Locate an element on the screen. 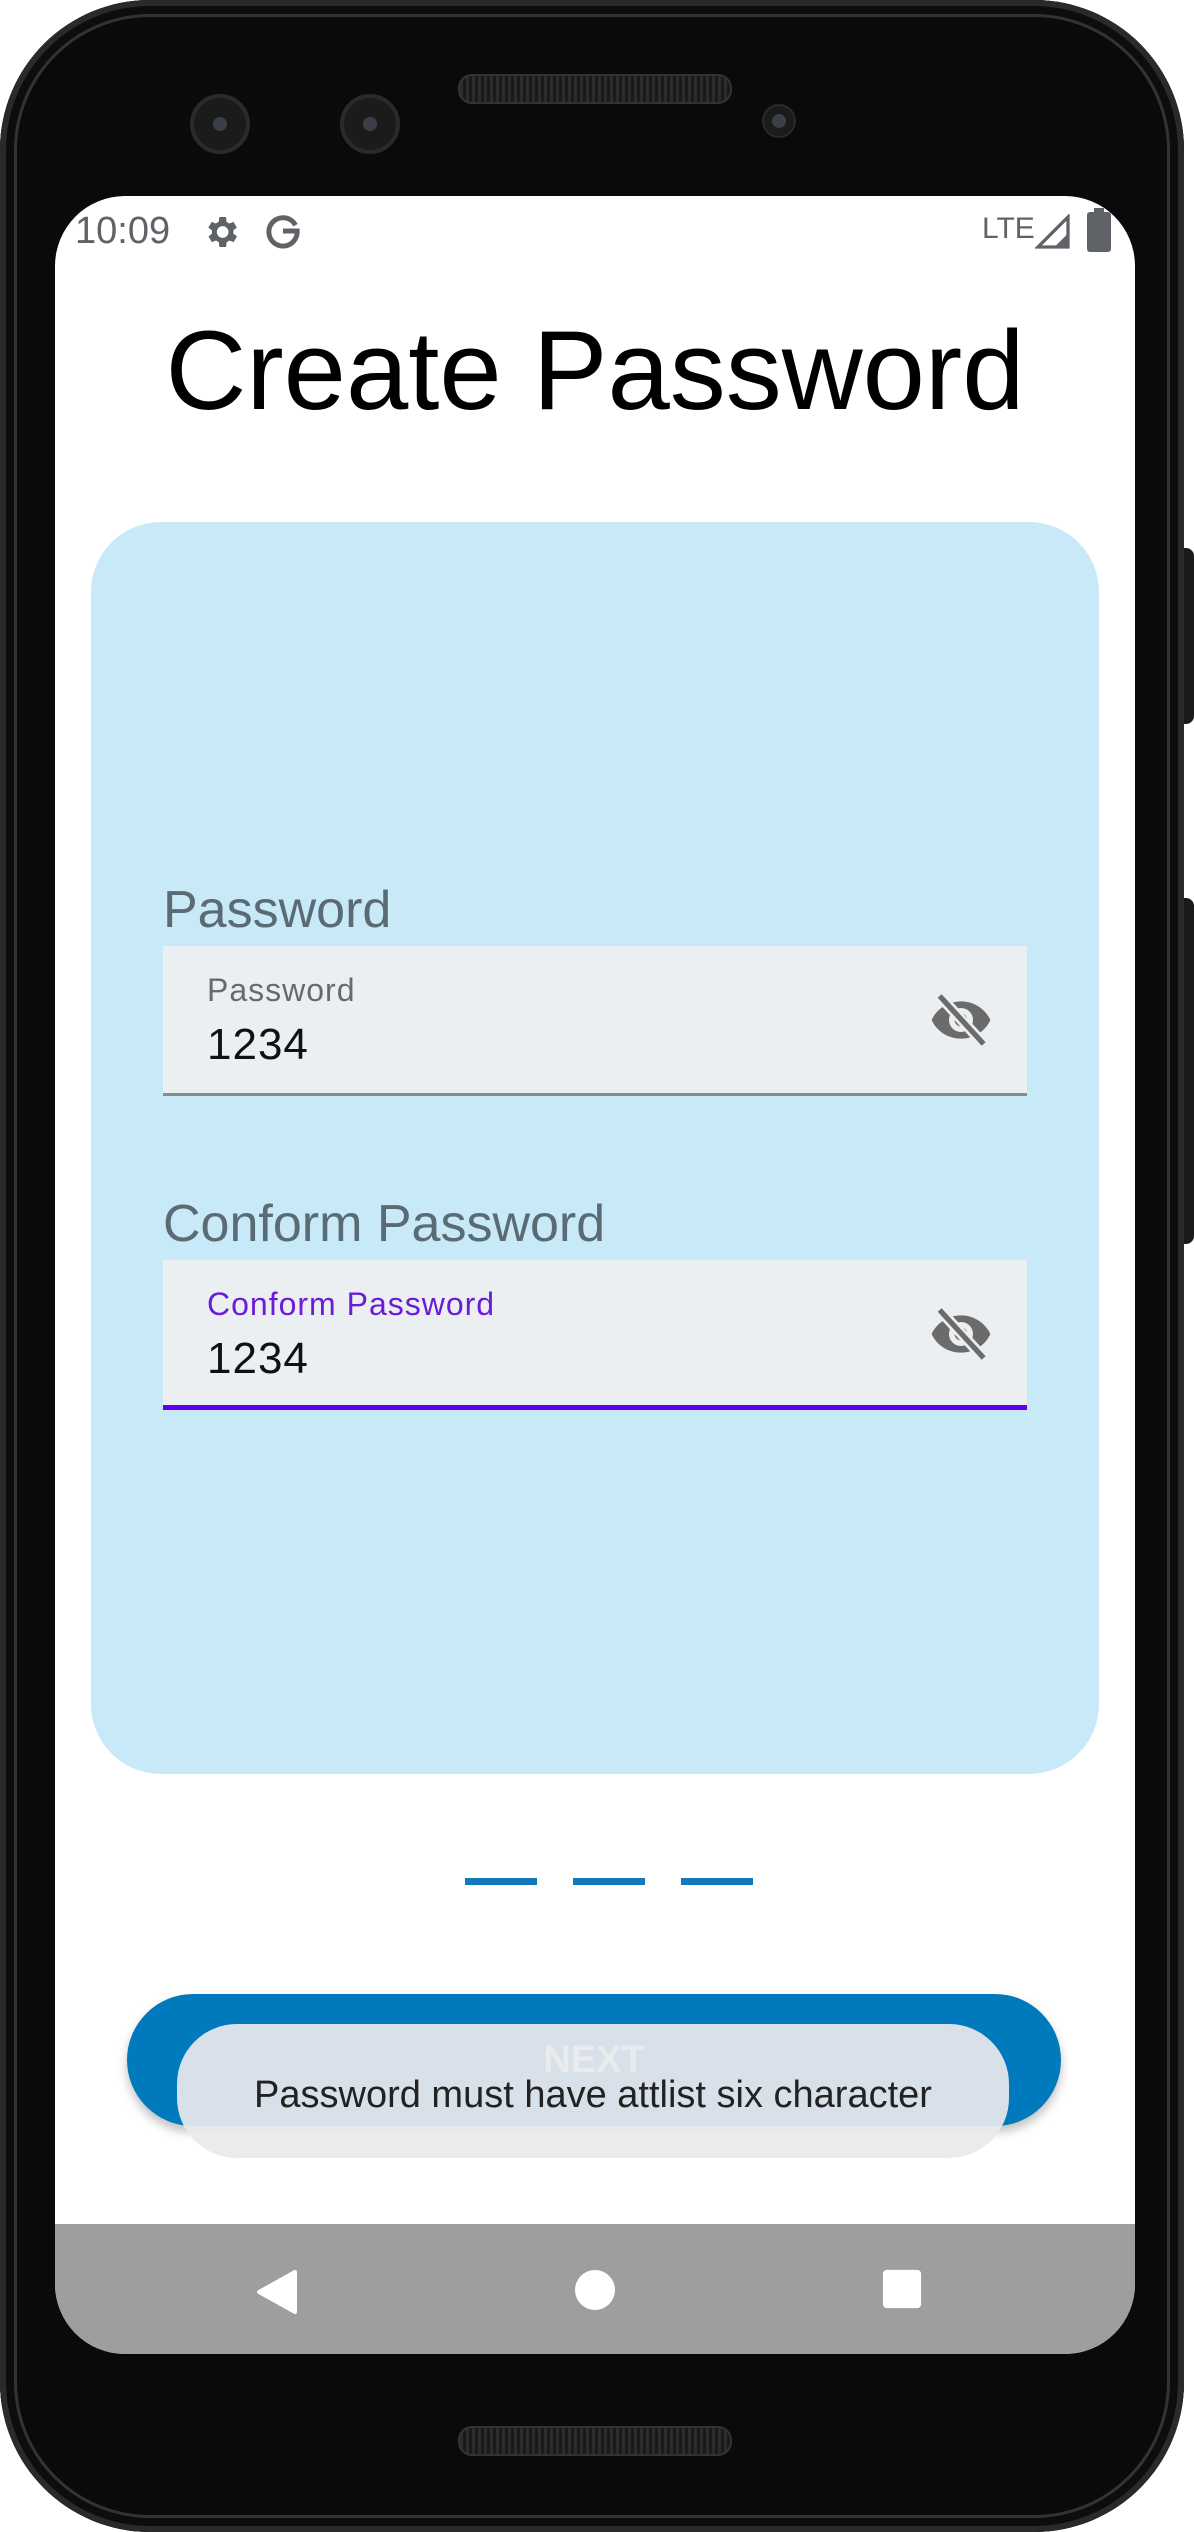 This screenshot has width=1194, height=2532. front-camera-2-icon is located at coordinates (370, 124).